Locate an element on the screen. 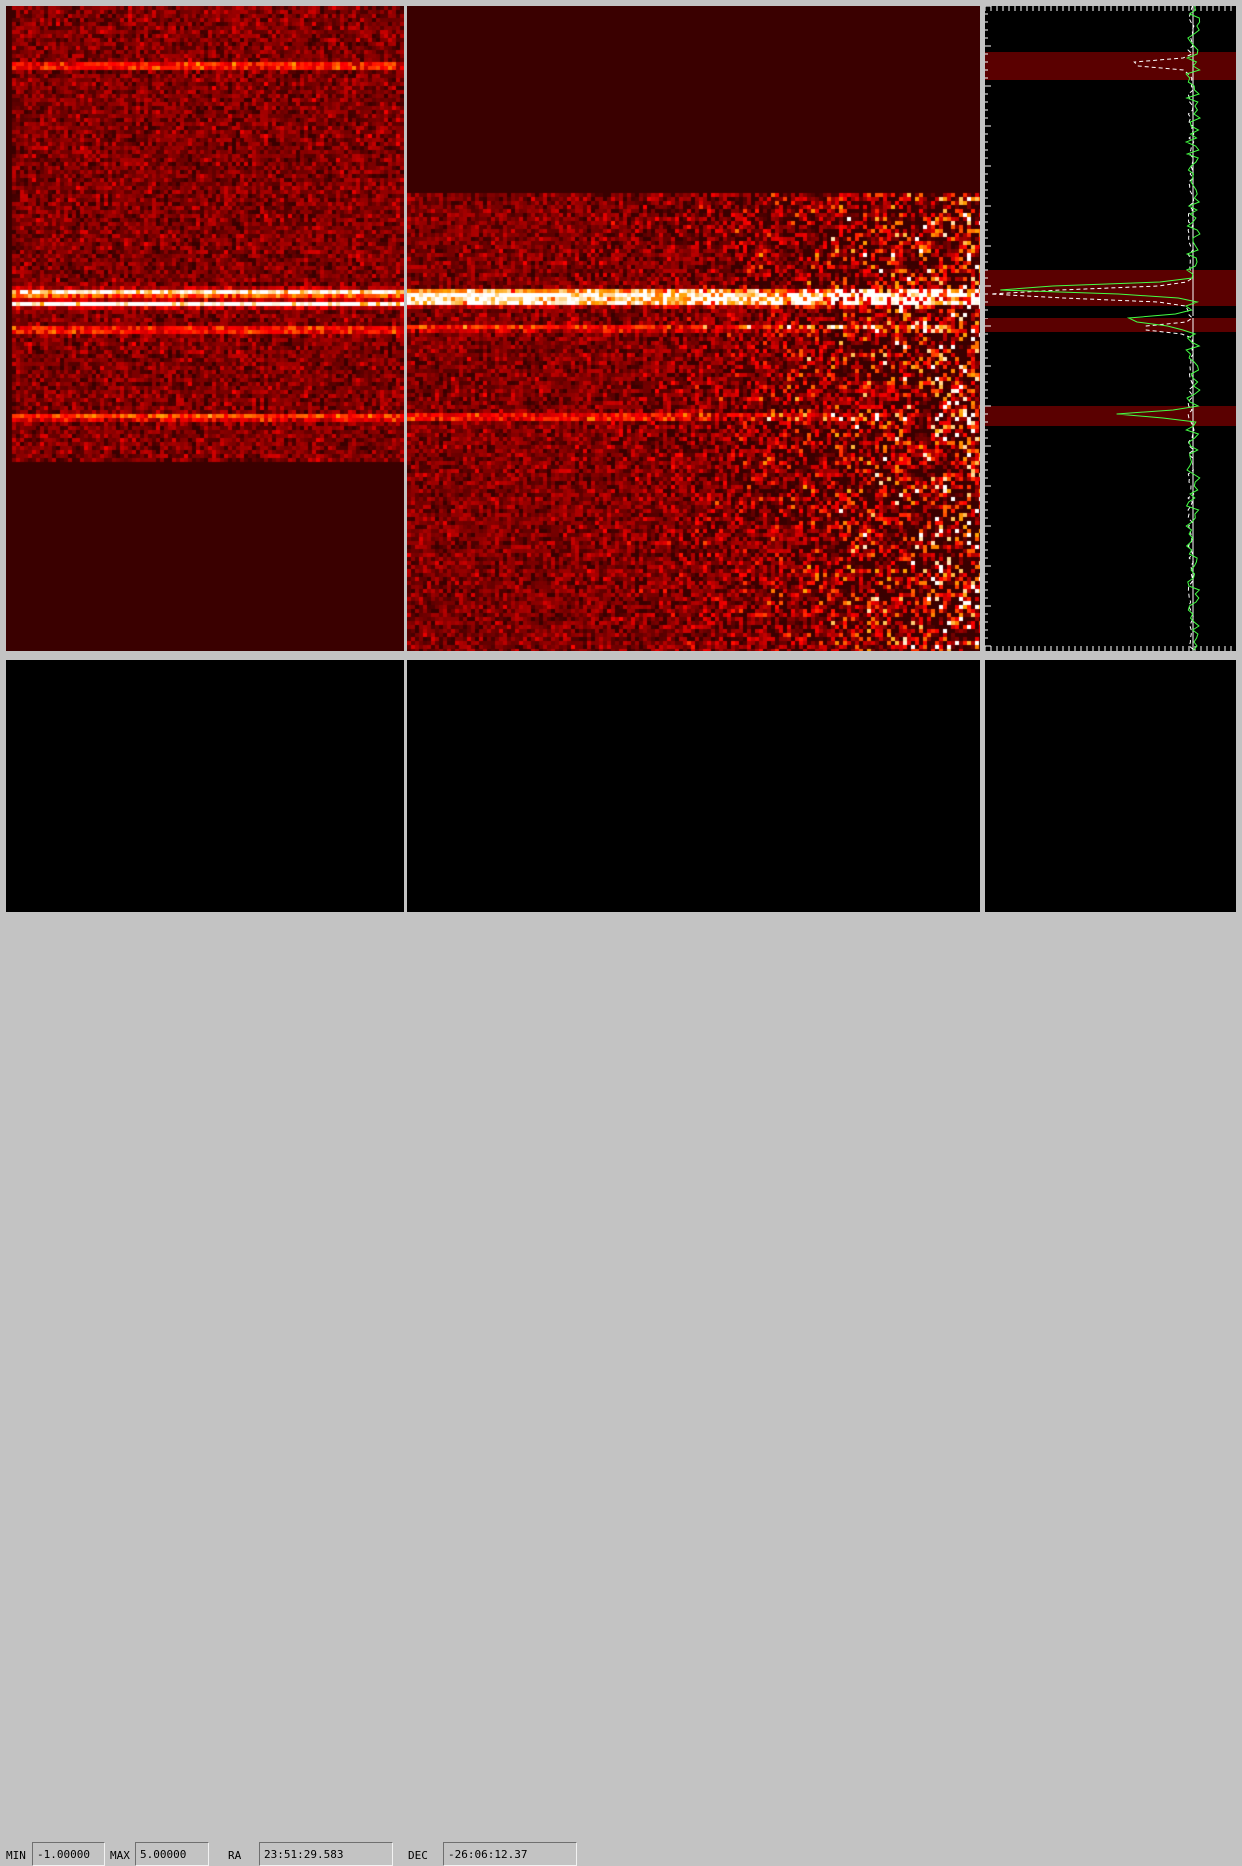  ra-field: 23:51:29.583 is located at coordinates (326, 1854).